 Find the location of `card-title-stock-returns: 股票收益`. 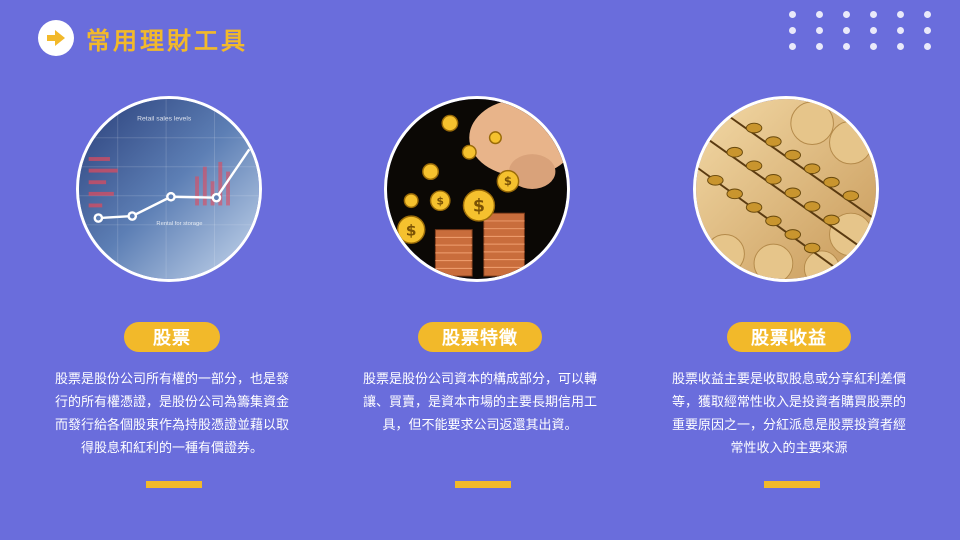

card-title-stock-returns: 股票收益 is located at coordinates (789, 337).